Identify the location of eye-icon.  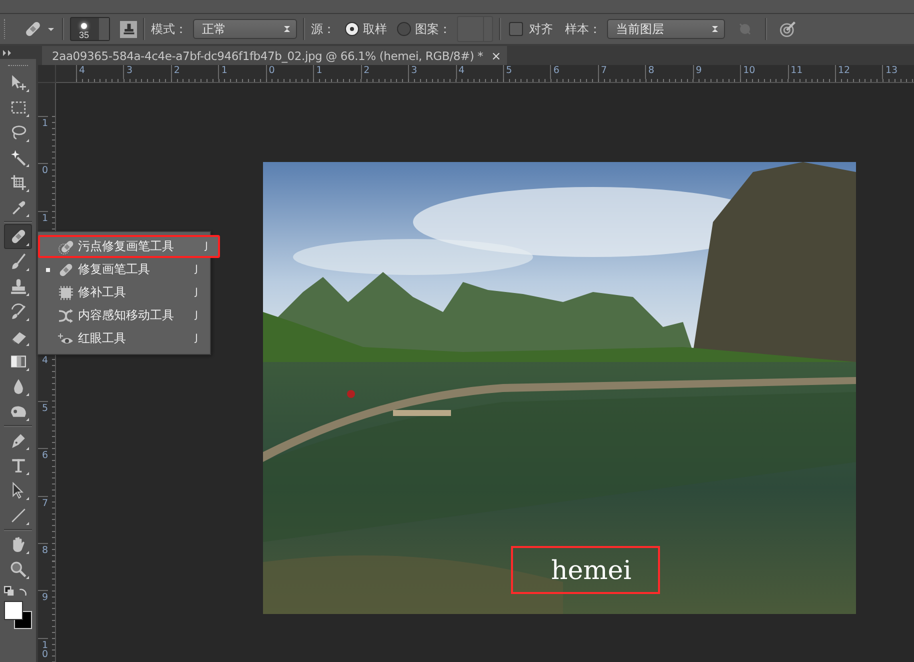
(66, 338).